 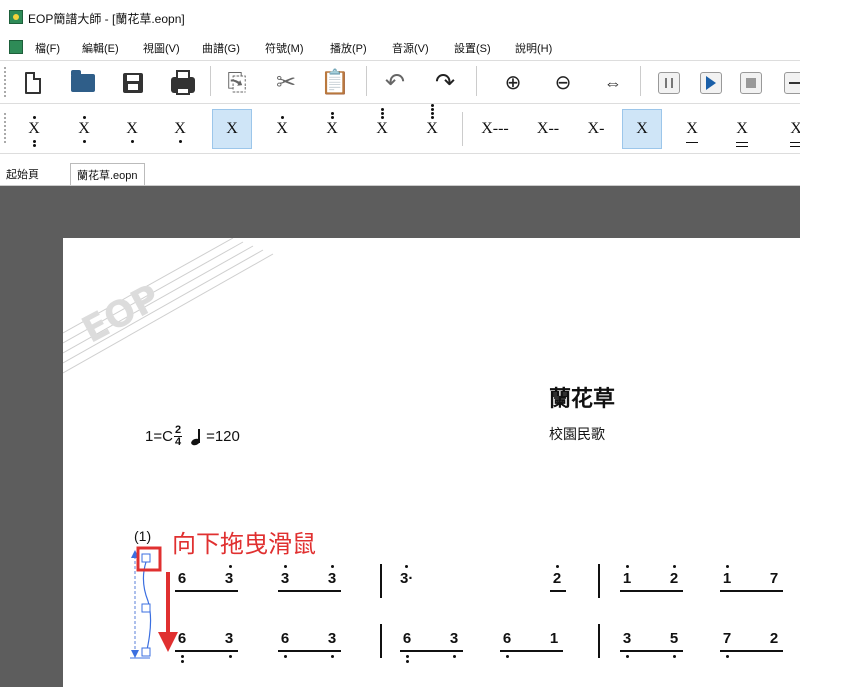 What do you see at coordinates (335, 83) in the screenshot?
I see `paste-button: 📋` at bounding box center [335, 83].